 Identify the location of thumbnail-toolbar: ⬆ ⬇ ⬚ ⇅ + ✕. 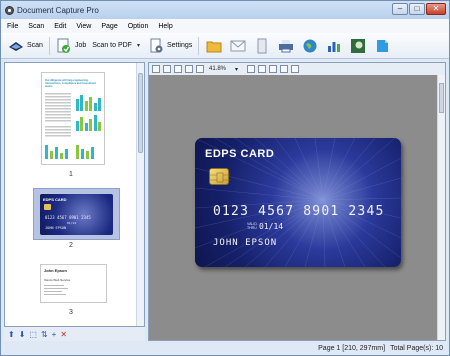
(74, 334).